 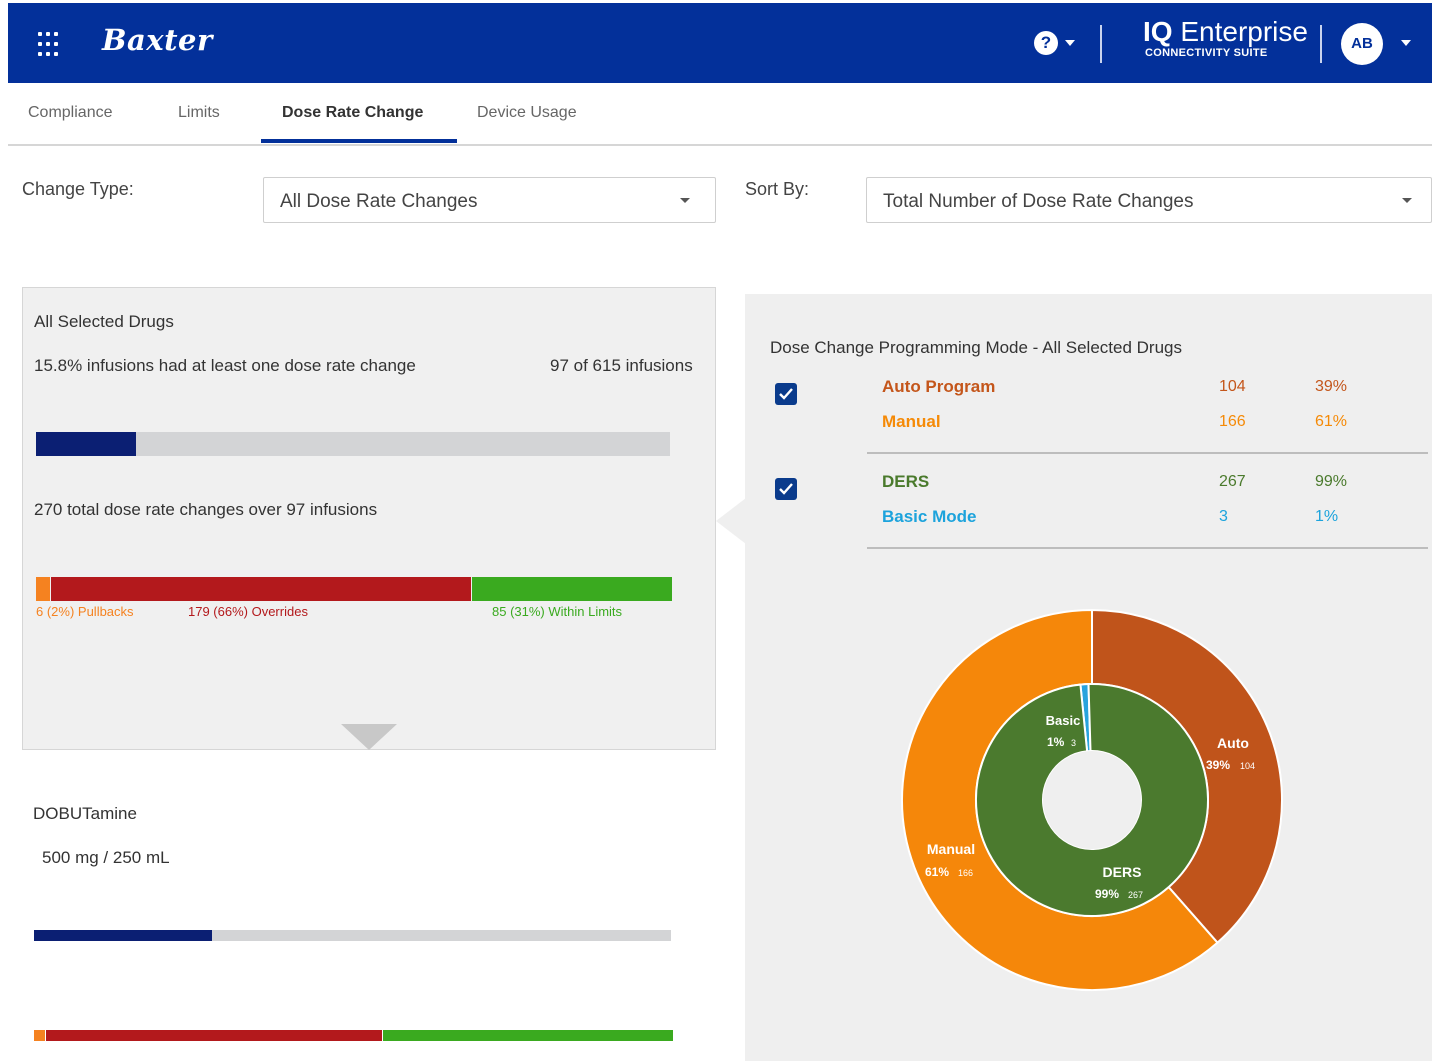 I want to click on product-logo: IQ Enterprise CONNECTIVITY SUITE, so click(x=1225, y=38).